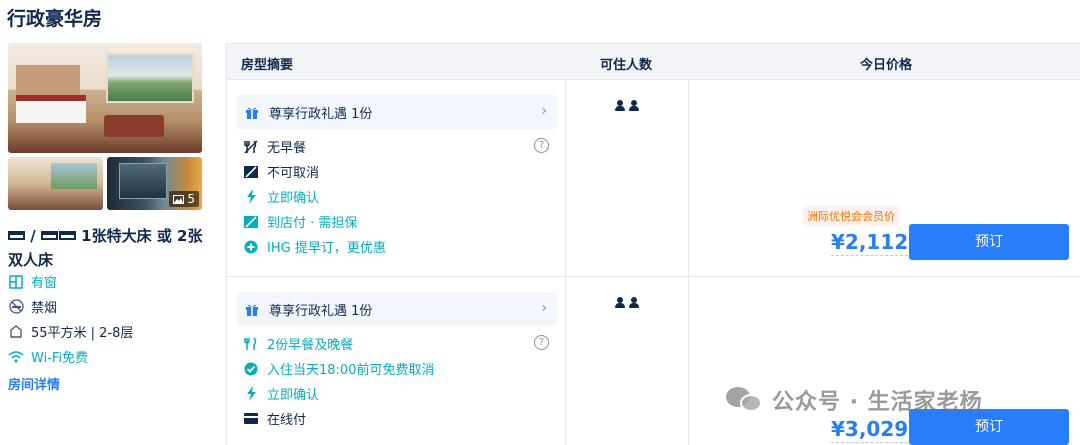 The image size is (1080, 445). I want to click on price: ¥2,112, so click(870, 243).